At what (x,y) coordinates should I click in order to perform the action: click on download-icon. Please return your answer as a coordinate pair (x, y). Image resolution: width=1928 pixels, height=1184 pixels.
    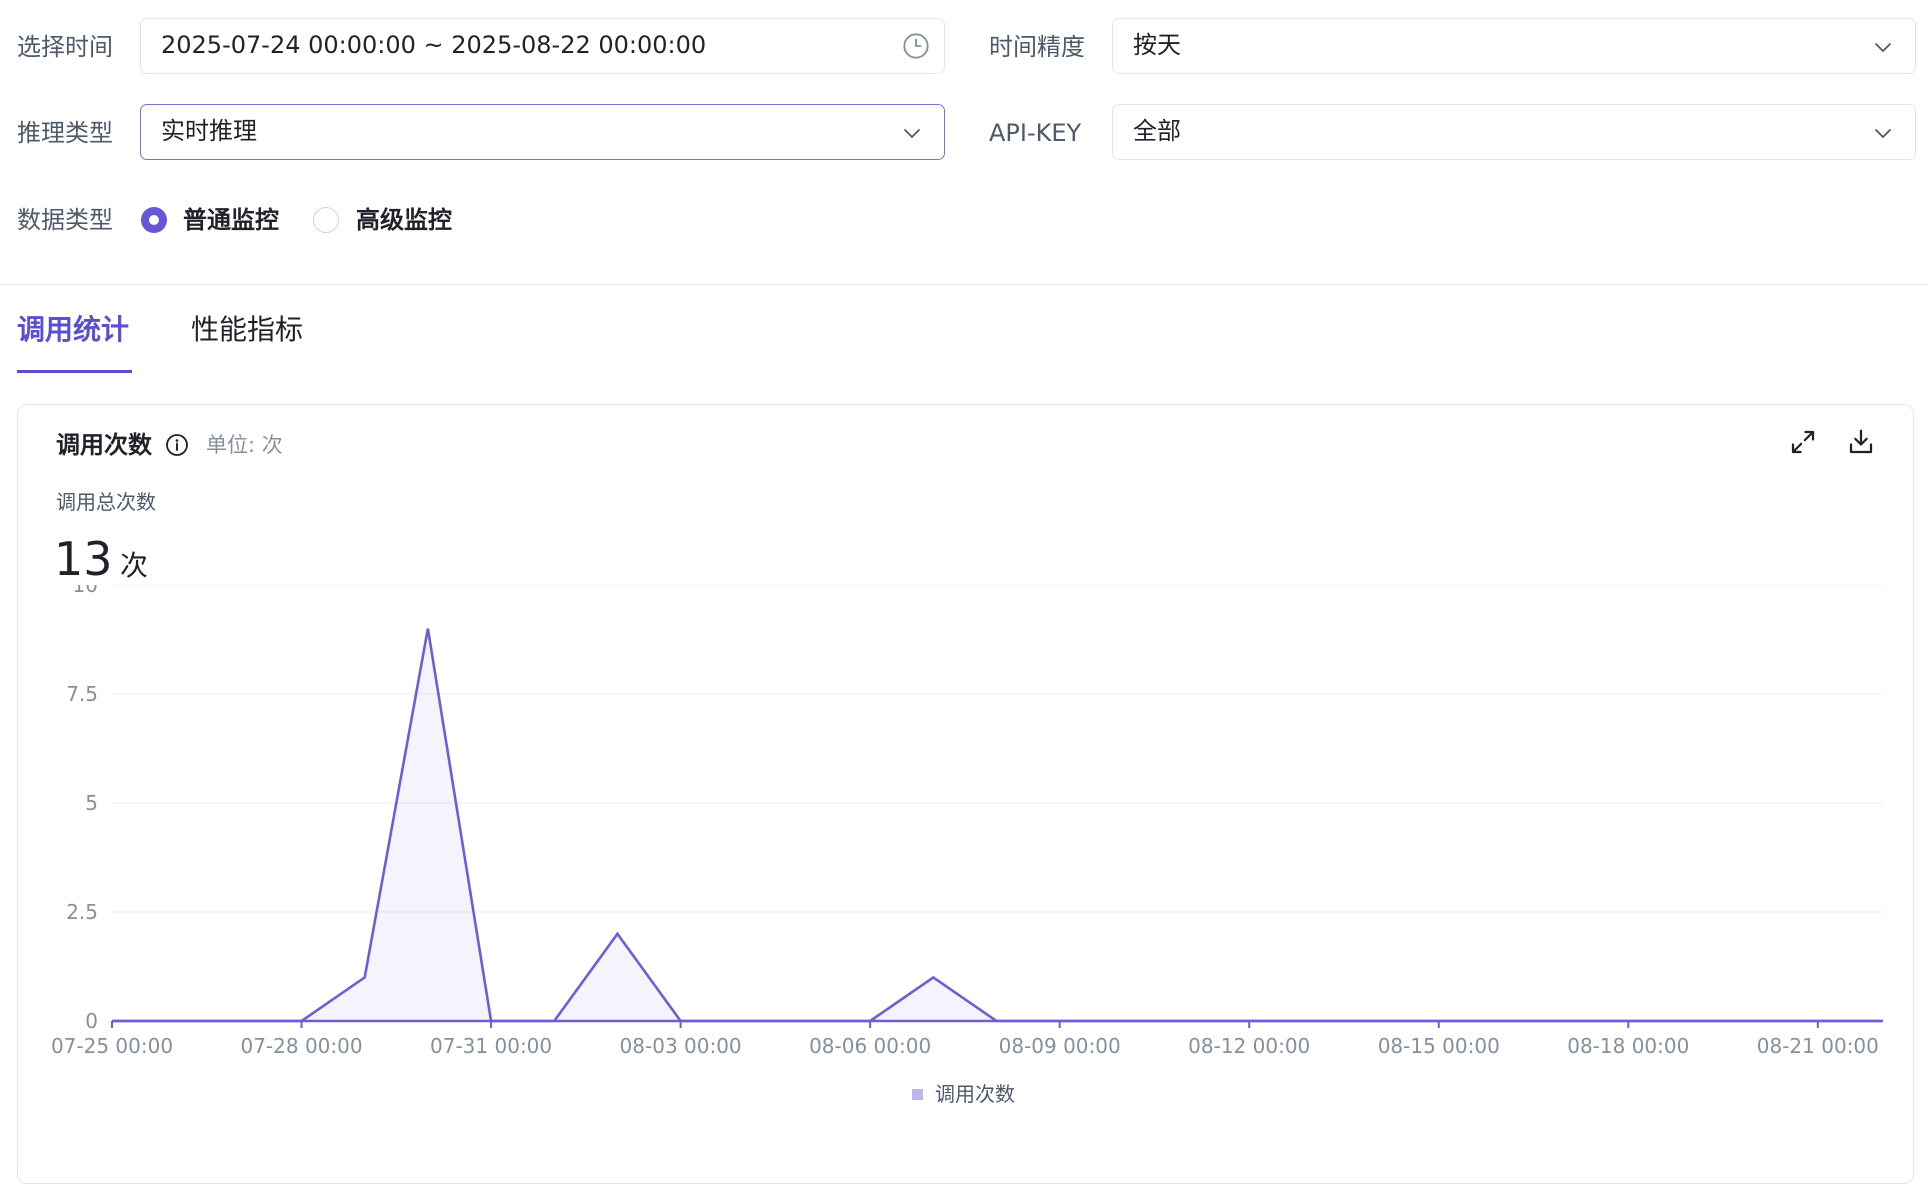
    Looking at the image, I should click on (1861, 442).